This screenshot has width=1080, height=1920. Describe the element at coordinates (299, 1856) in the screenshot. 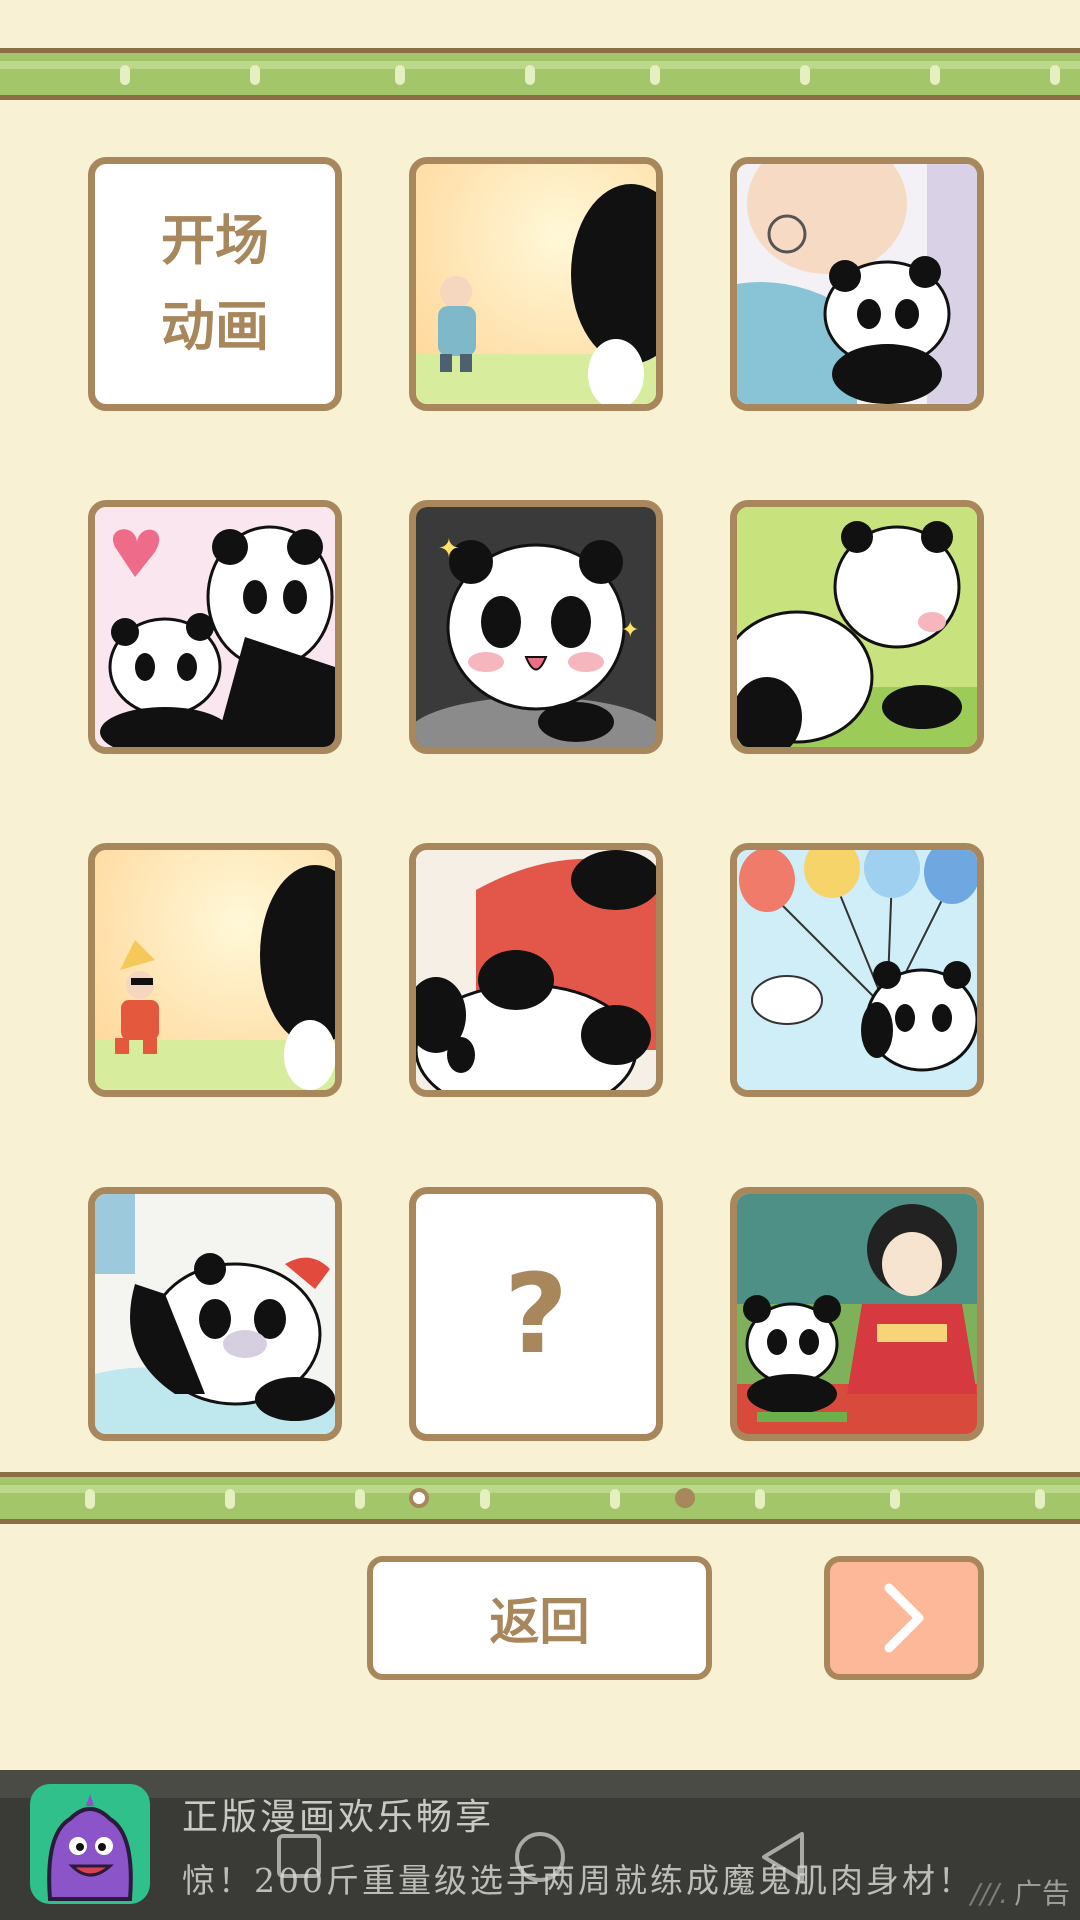

I see `square-recents-icon` at that location.